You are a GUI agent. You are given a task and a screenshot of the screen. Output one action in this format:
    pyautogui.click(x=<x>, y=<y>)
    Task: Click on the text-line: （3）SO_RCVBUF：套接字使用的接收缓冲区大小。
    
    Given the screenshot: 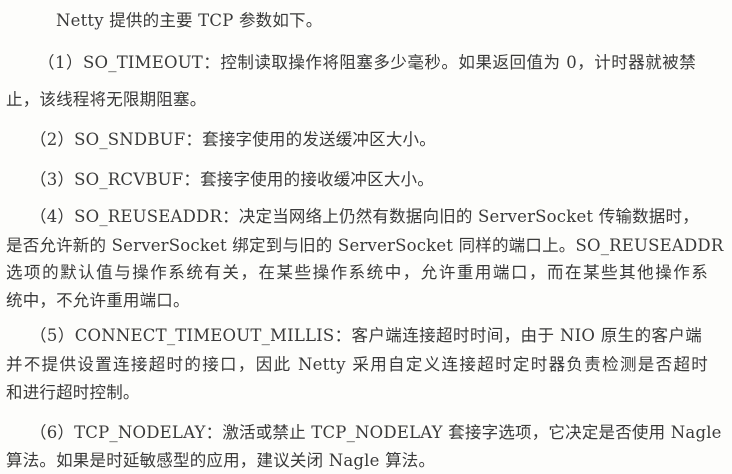 What is the action you would take?
    pyautogui.click(x=232, y=179)
    